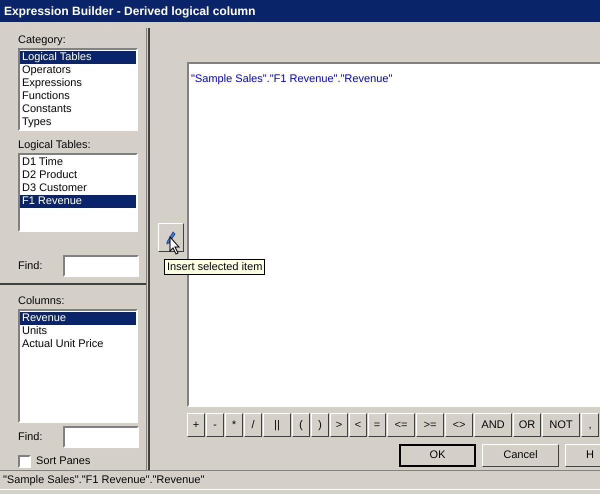 This screenshot has width=600, height=494. I want to click on dialog-button: H, so click(582, 455).